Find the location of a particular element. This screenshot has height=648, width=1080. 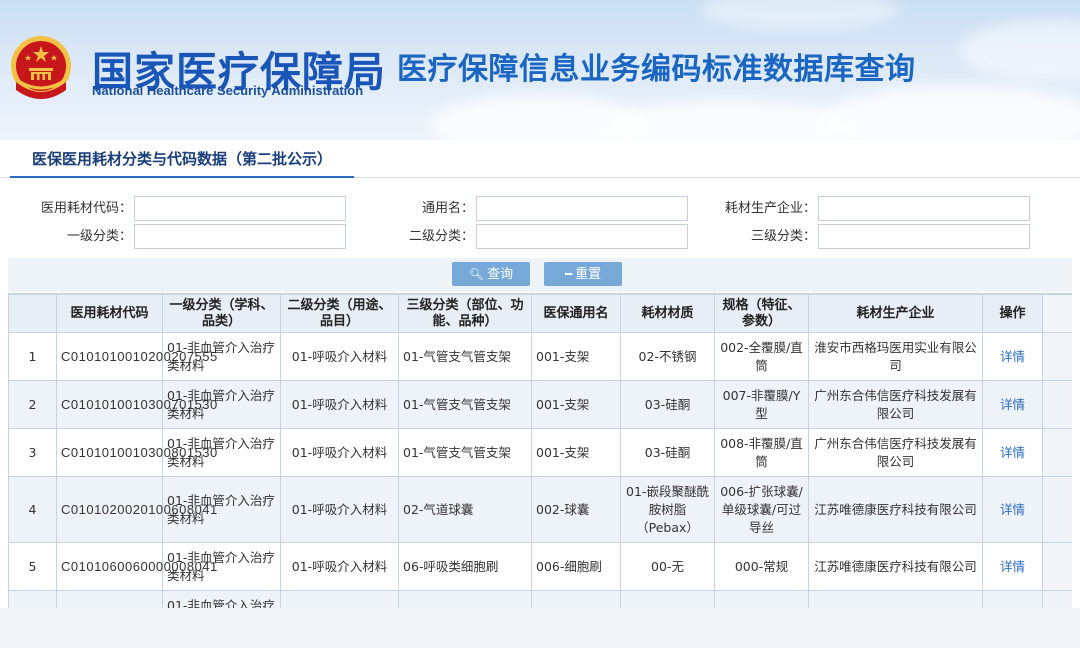

search-icon: 🔍︎ is located at coordinates (476, 274).